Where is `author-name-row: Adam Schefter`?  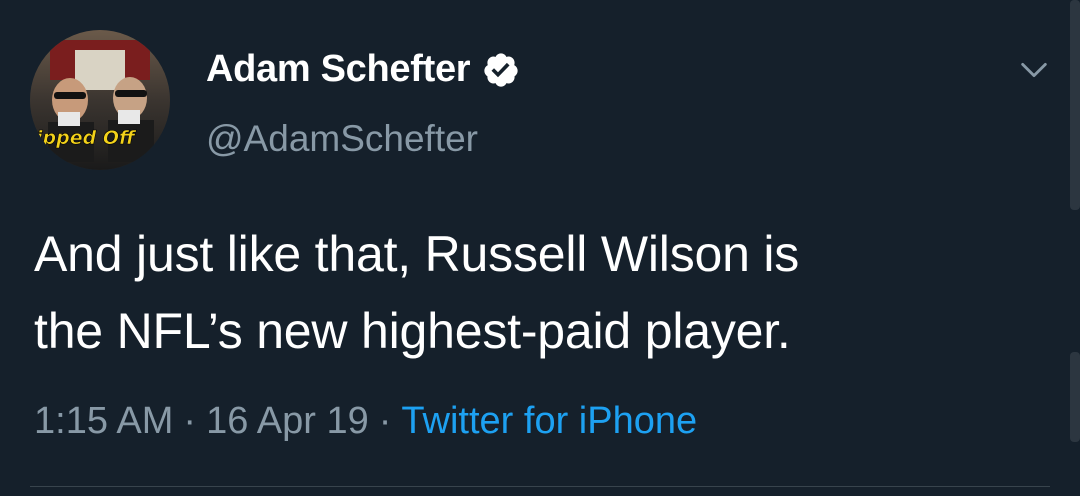
author-name-row: Adam Schefter is located at coordinates (363, 69).